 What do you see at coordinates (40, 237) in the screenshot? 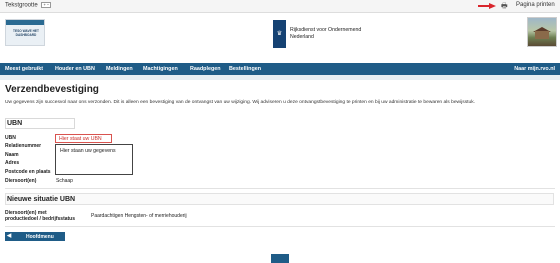
I see `main-menu-button-label: Hoofdmenu` at bounding box center [40, 237].